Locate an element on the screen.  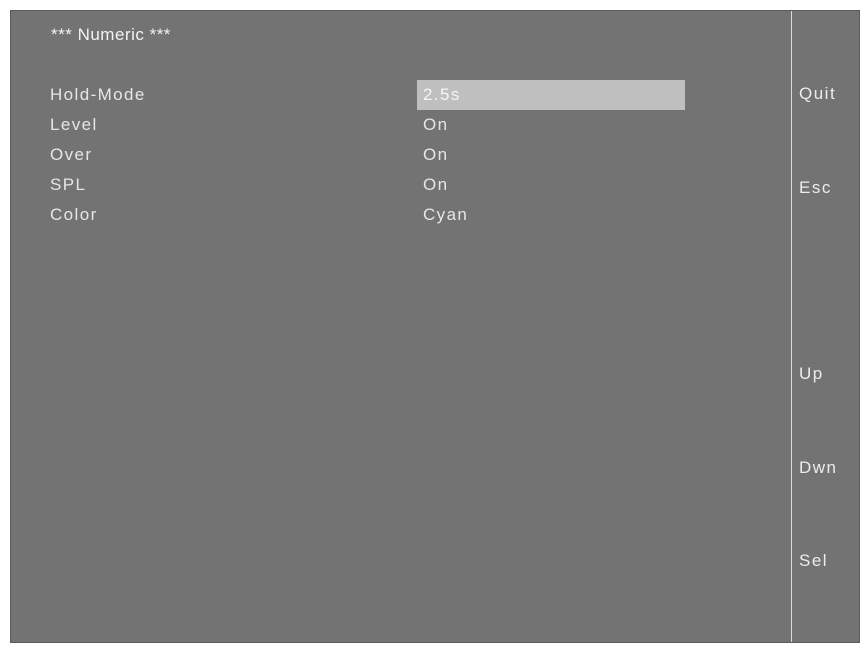
quit-softkey: Quit is located at coordinates (817, 94).